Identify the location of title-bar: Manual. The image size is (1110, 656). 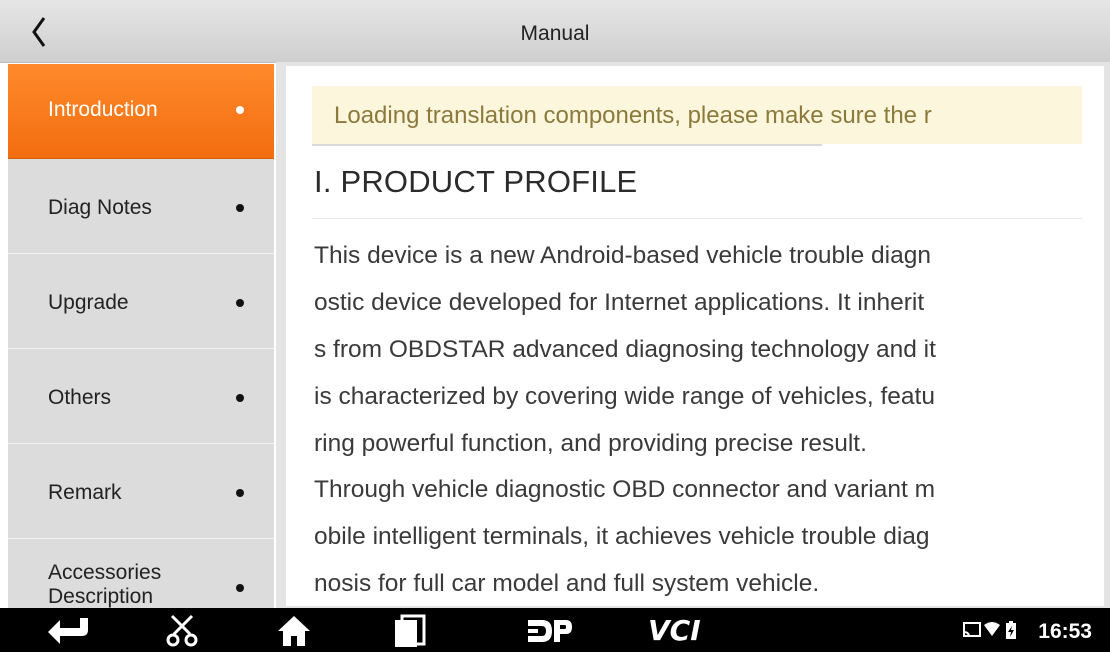
(555, 31).